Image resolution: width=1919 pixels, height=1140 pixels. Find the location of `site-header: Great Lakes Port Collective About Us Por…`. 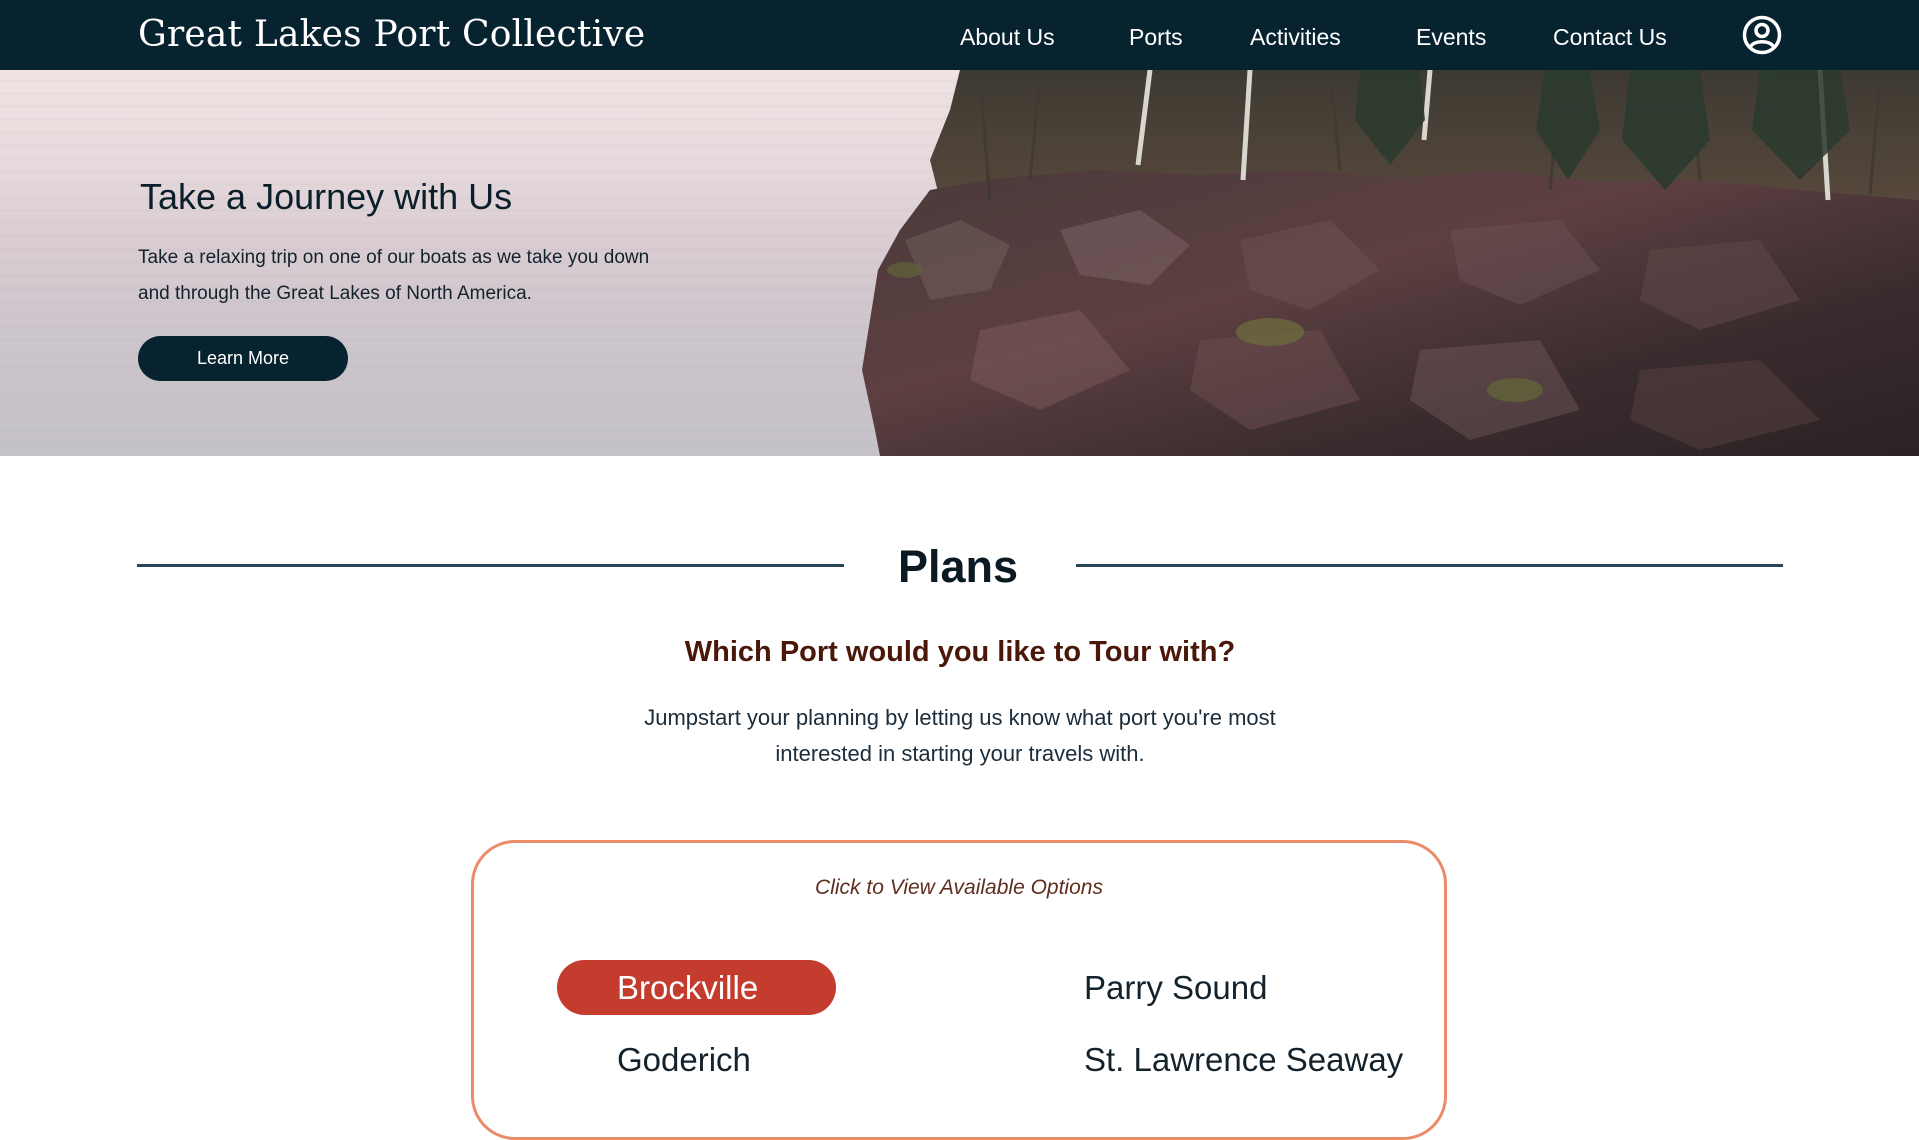

site-header: Great Lakes Port Collective About Us Por… is located at coordinates (959, 35).